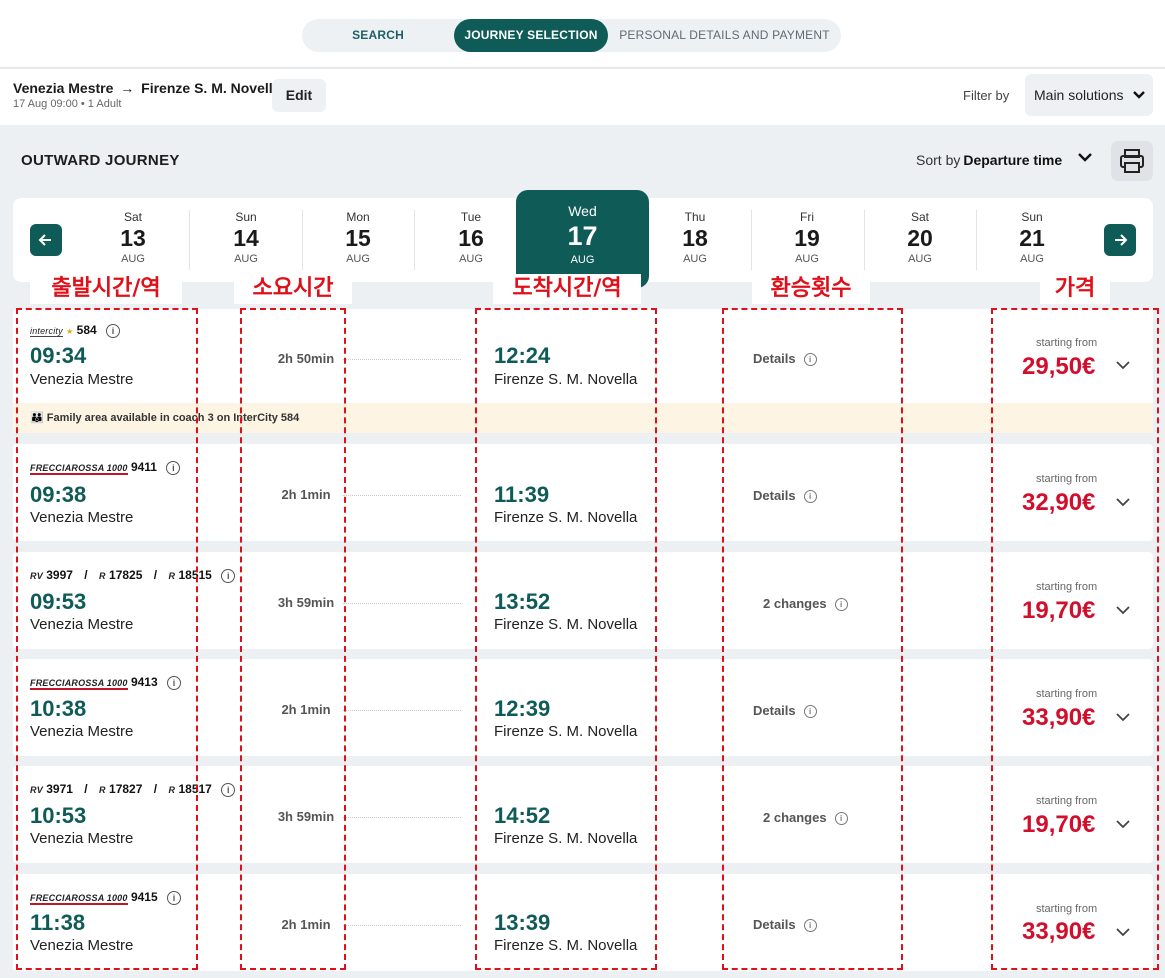 This screenshot has width=1165, height=978. I want to click on date-weekday: Fri, so click(807, 217).